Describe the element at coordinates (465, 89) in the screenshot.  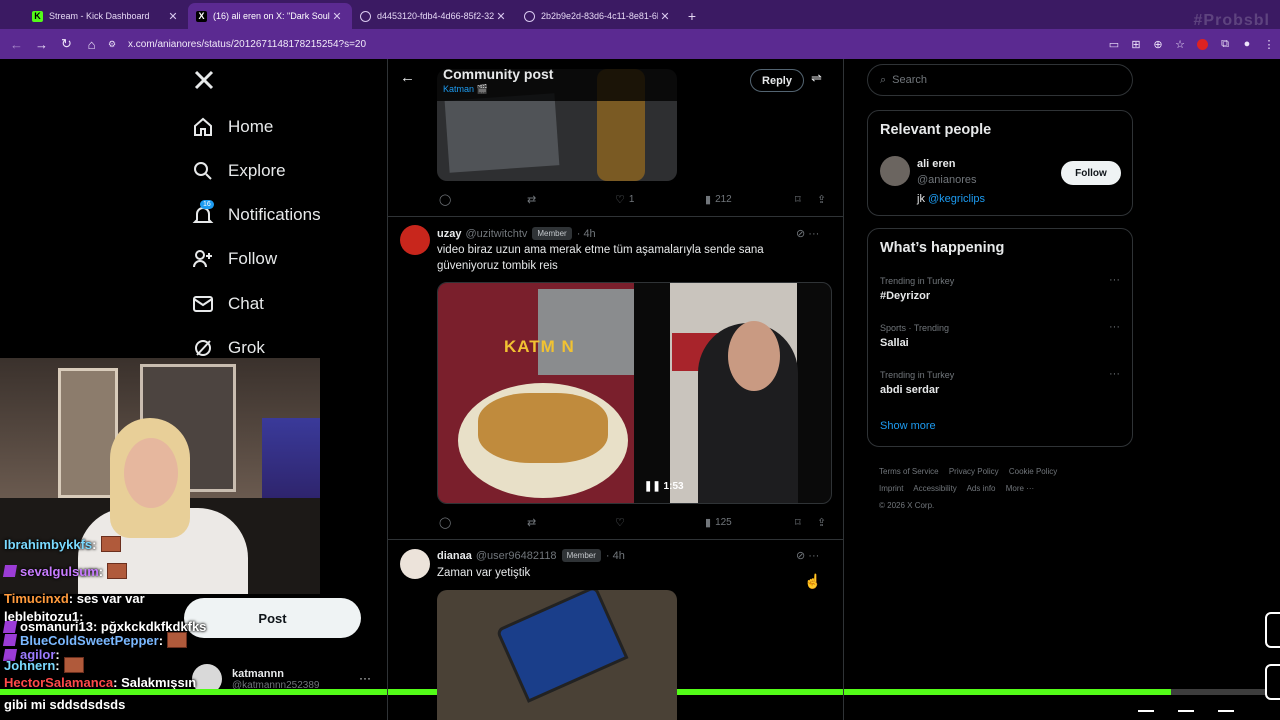
I see `community-name: Katman 🎬` at that location.